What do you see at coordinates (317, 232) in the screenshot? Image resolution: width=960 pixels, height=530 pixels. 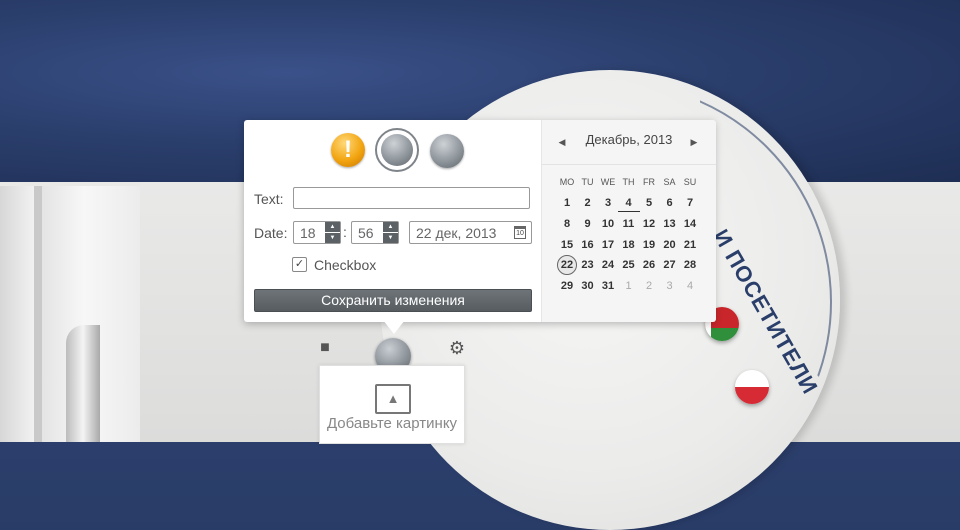 I see `hour-stepper: 18 ▲ ▼` at bounding box center [317, 232].